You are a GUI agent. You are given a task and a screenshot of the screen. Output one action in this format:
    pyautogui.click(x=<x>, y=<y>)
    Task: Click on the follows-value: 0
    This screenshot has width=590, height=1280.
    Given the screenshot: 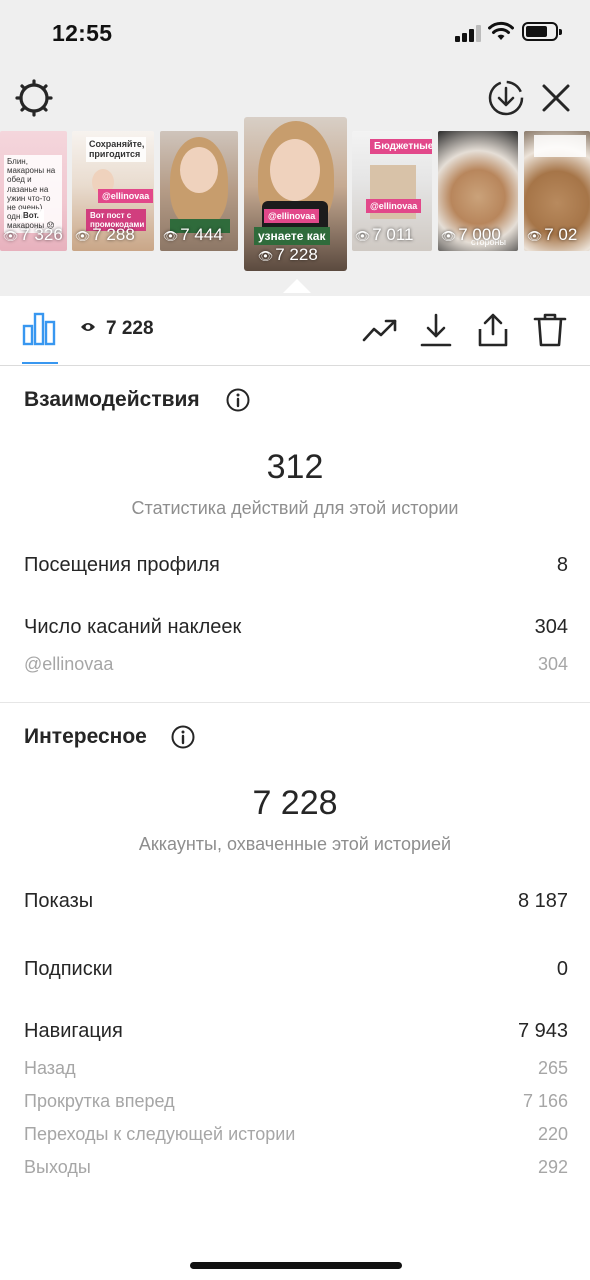 What is the action you would take?
    pyautogui.click(x=562, y=969)
    